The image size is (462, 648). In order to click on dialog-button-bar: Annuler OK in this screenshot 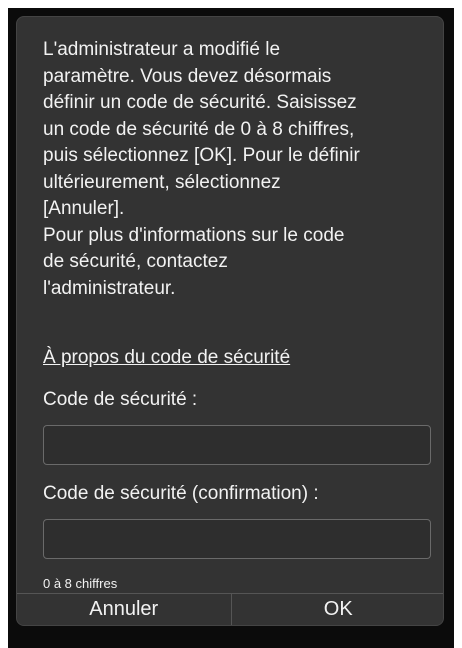, I will do `click(230, 609)`.